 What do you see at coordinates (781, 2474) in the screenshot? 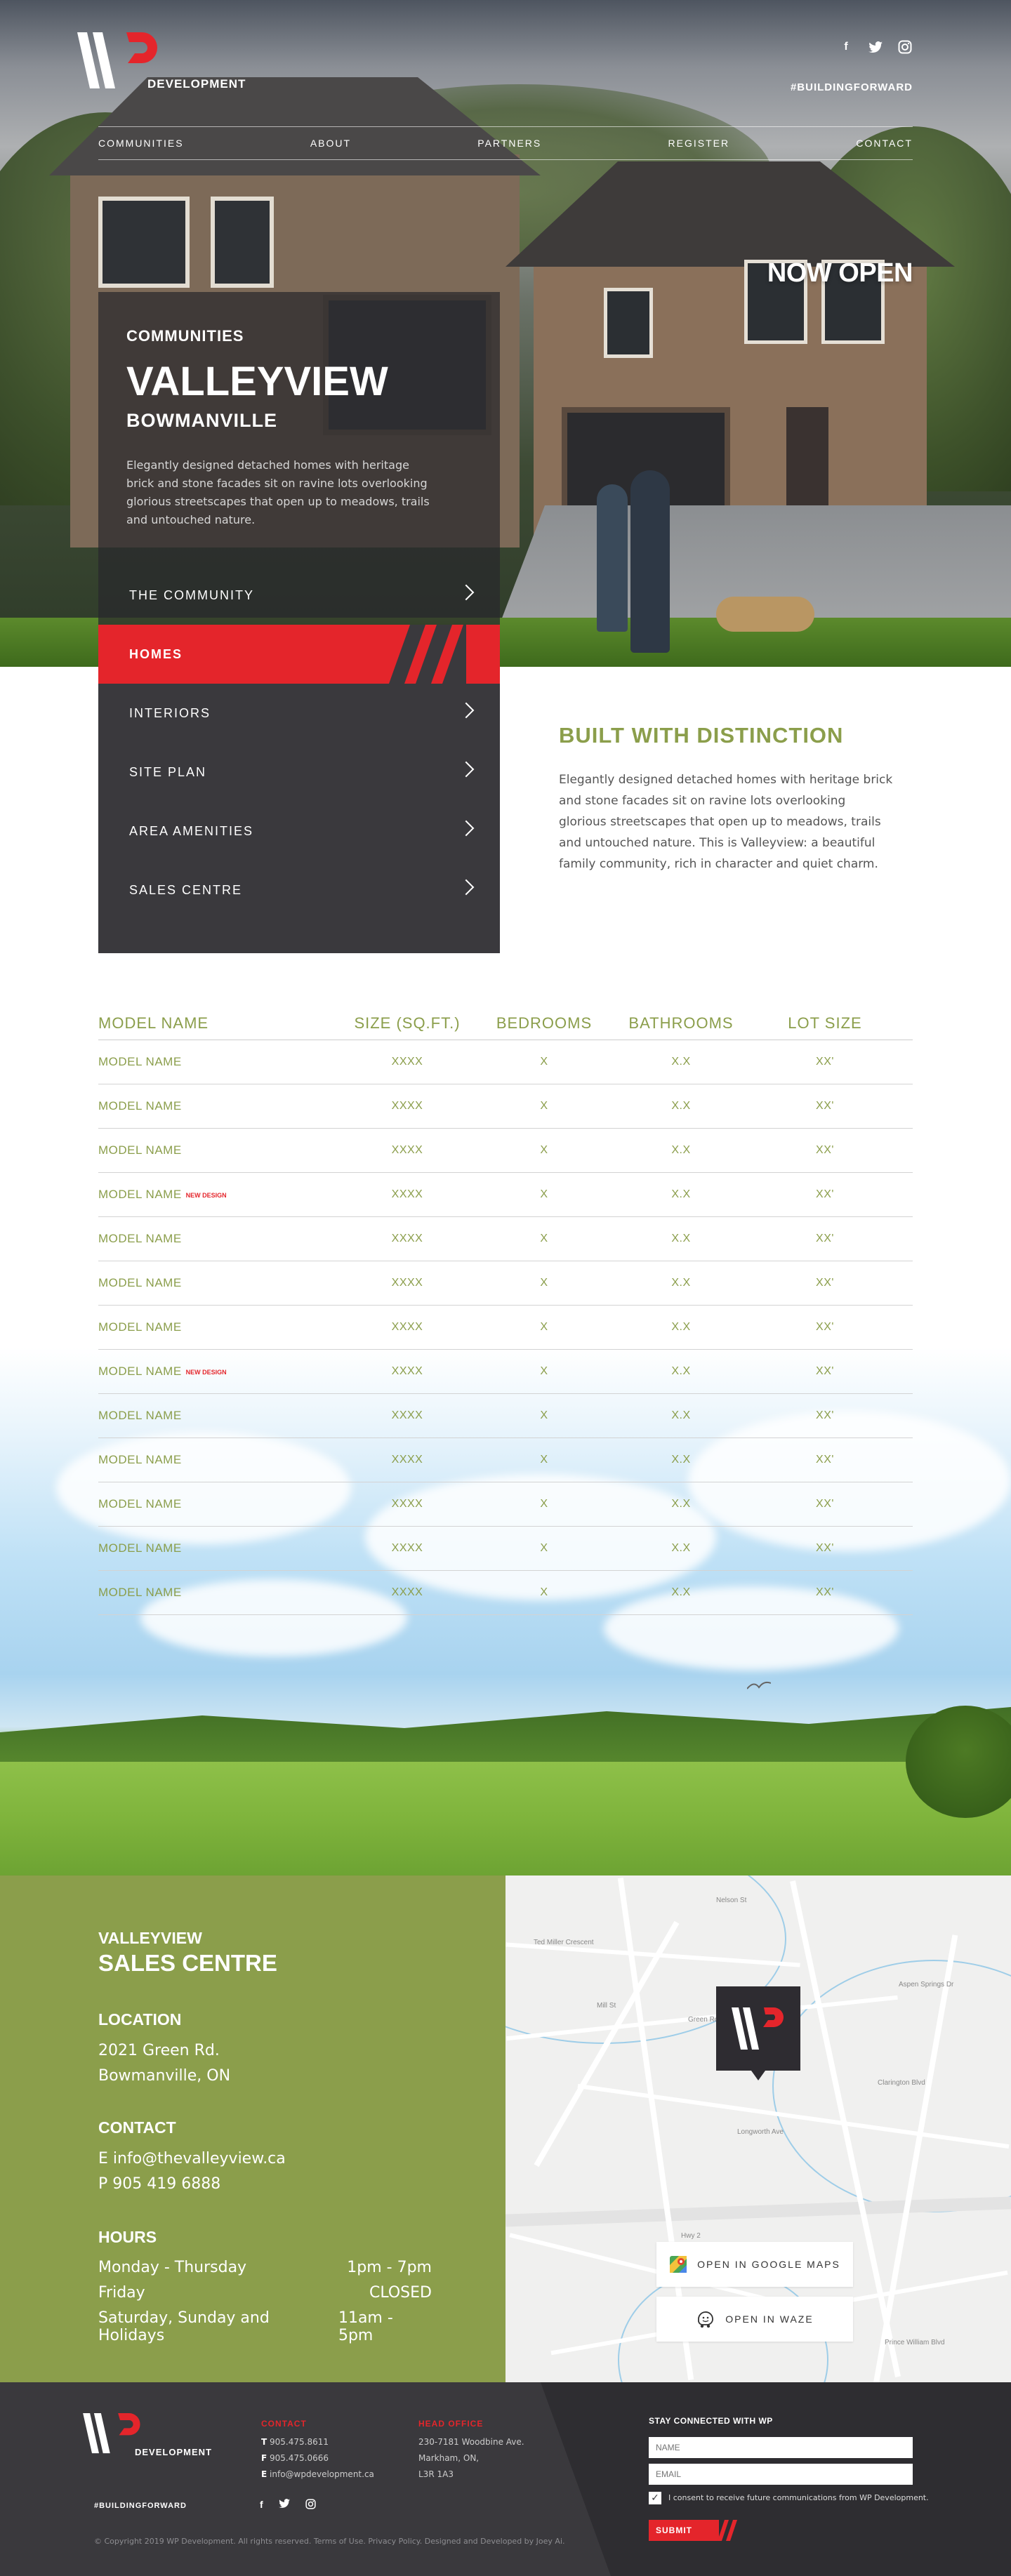
I see `newsletter-email-input` at bounding box center [781, 2474].